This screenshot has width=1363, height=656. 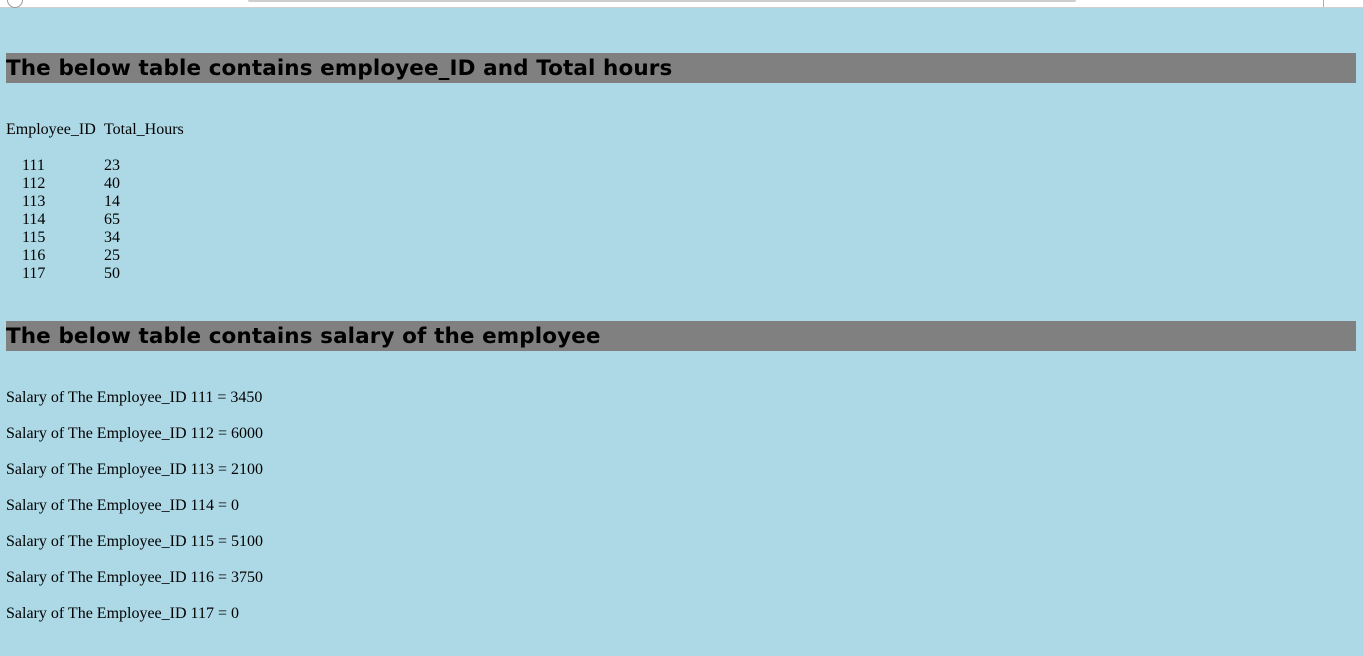 I want to click on toolbar-divider, so click(x=1323, y=3).